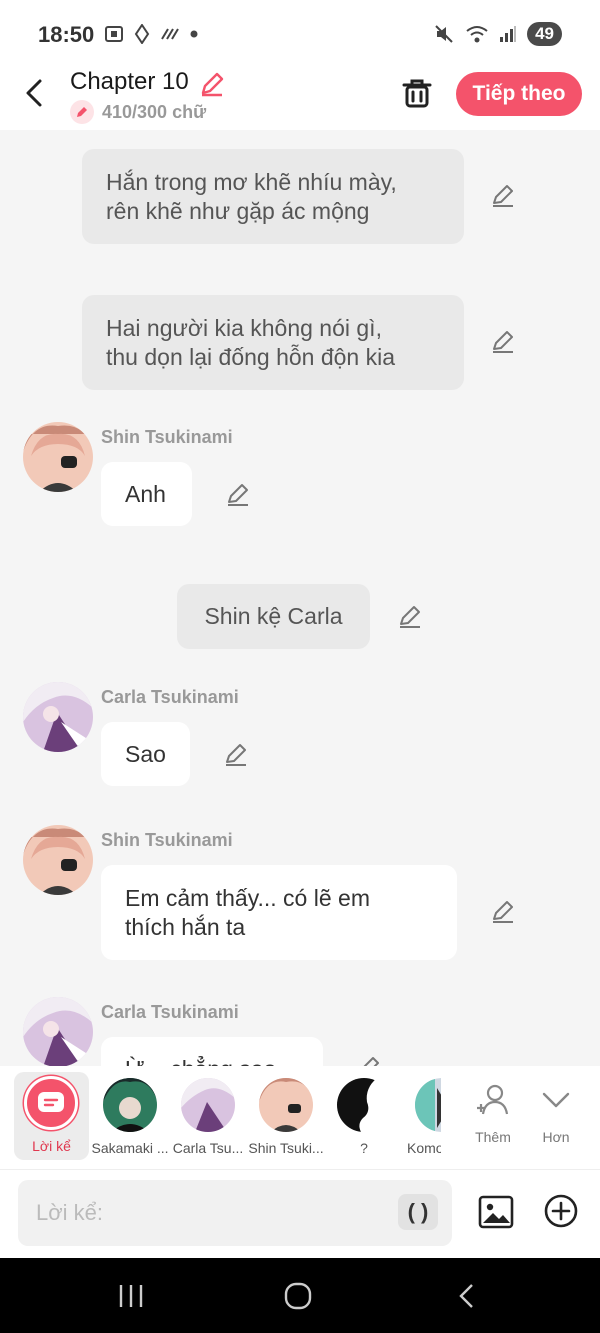 The height and width of the screenshot is (1333, 600). Describe the element at coordinates (279, 912) in the screenshot. I see `character-bubble: Em cảm thấy... có lẽ em thích hắn ta` at that location.